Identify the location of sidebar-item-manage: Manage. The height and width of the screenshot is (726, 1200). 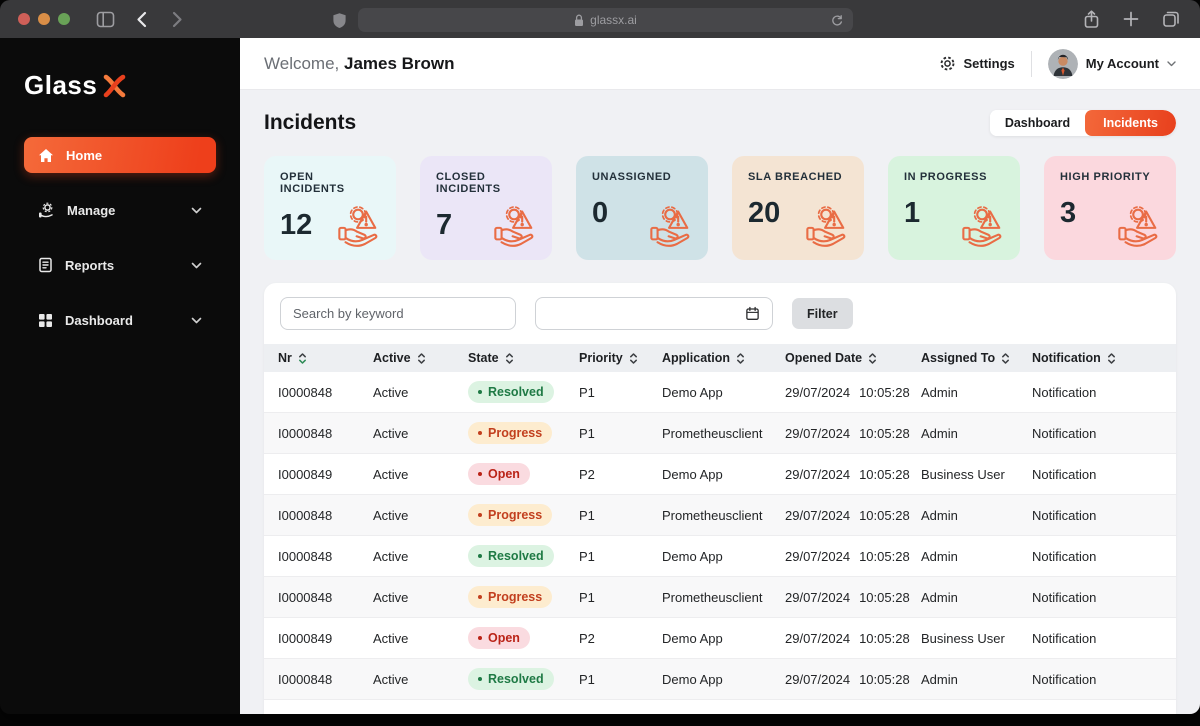
(120, 210).